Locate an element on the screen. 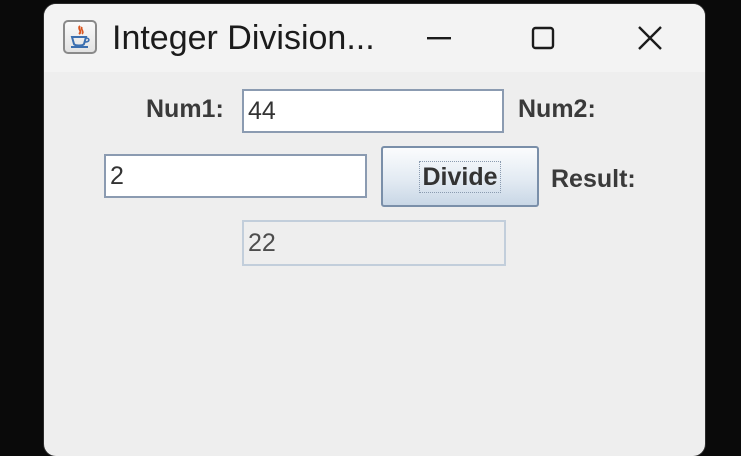 This screenshot has height=456, width=741. result-label: Result: is located at coordinates (593, 179).